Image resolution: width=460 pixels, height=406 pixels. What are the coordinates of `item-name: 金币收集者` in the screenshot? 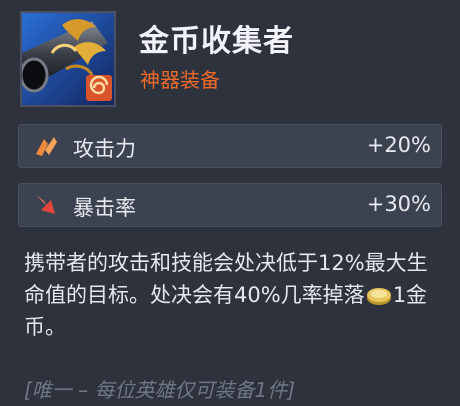 It's located at (216, 41).